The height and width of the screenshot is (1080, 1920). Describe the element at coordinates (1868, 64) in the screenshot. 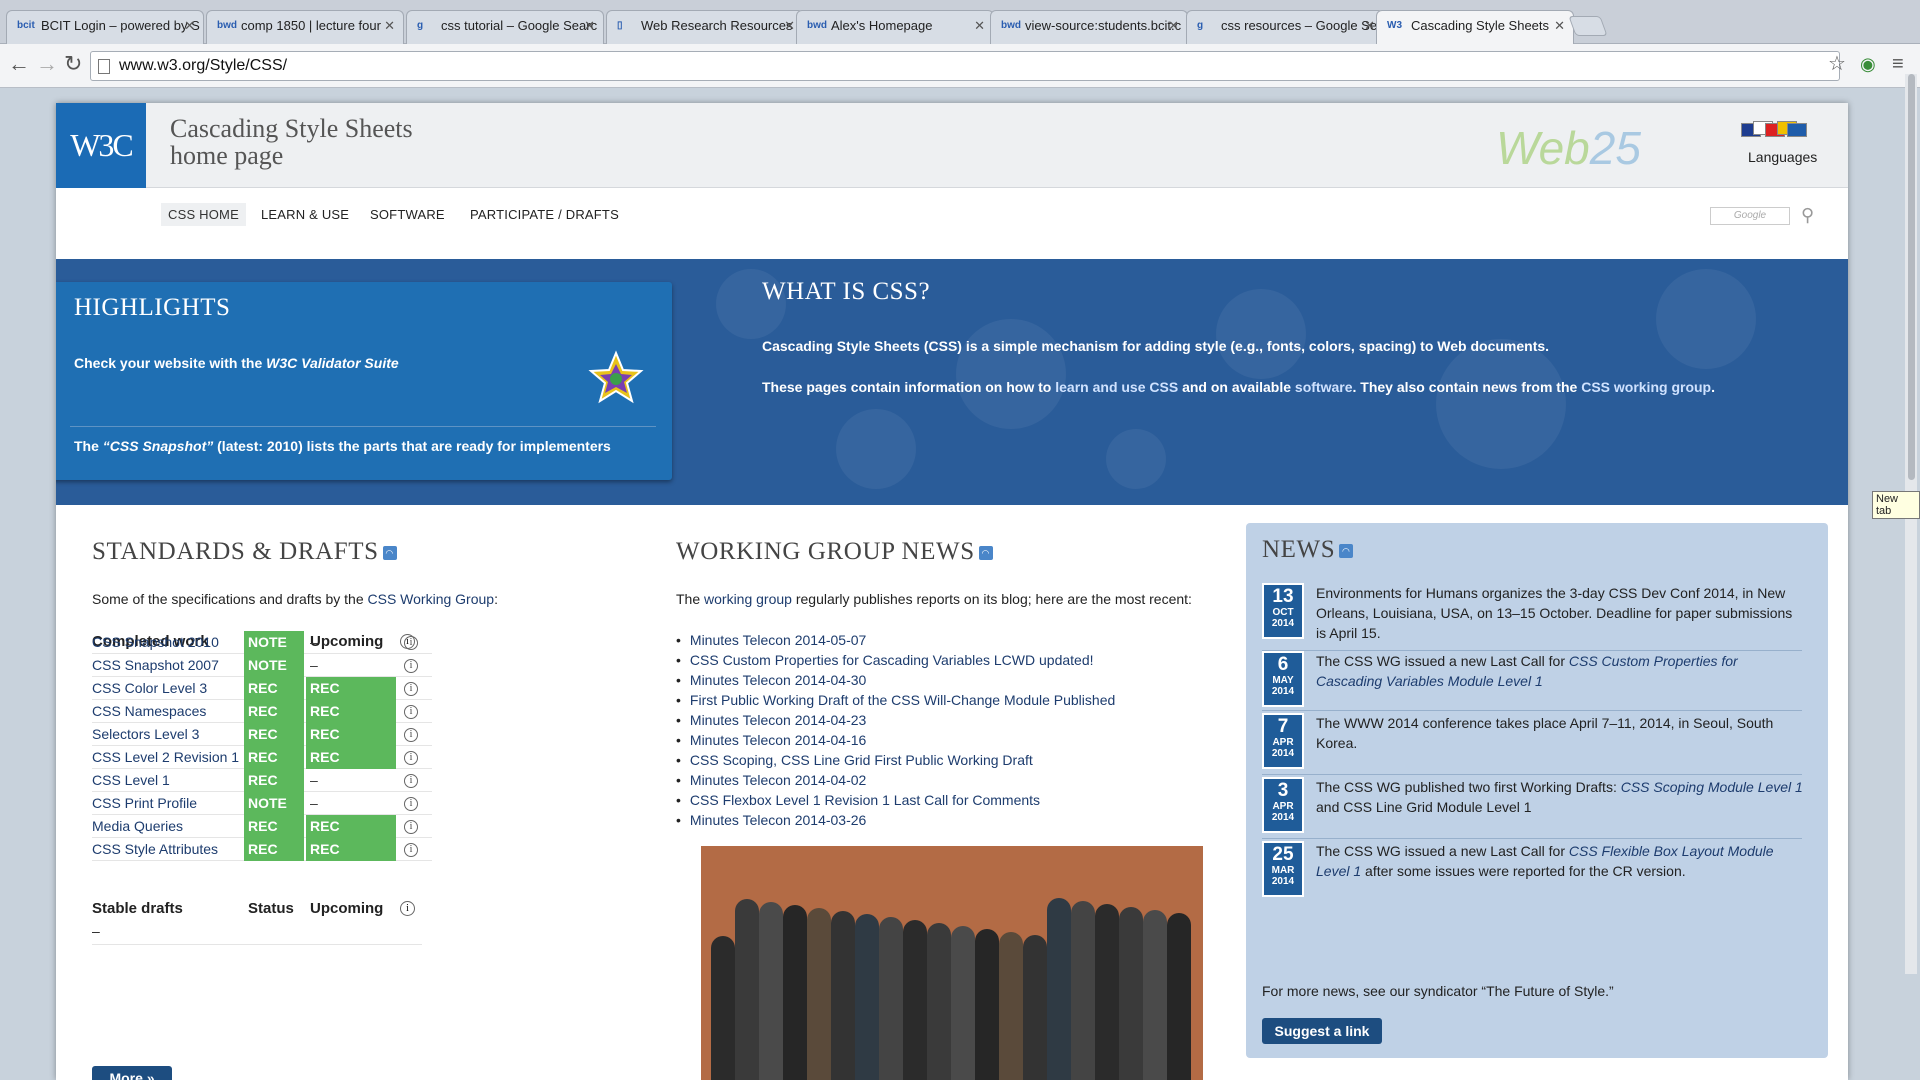

I see `extension-icon: ◉` at that location.